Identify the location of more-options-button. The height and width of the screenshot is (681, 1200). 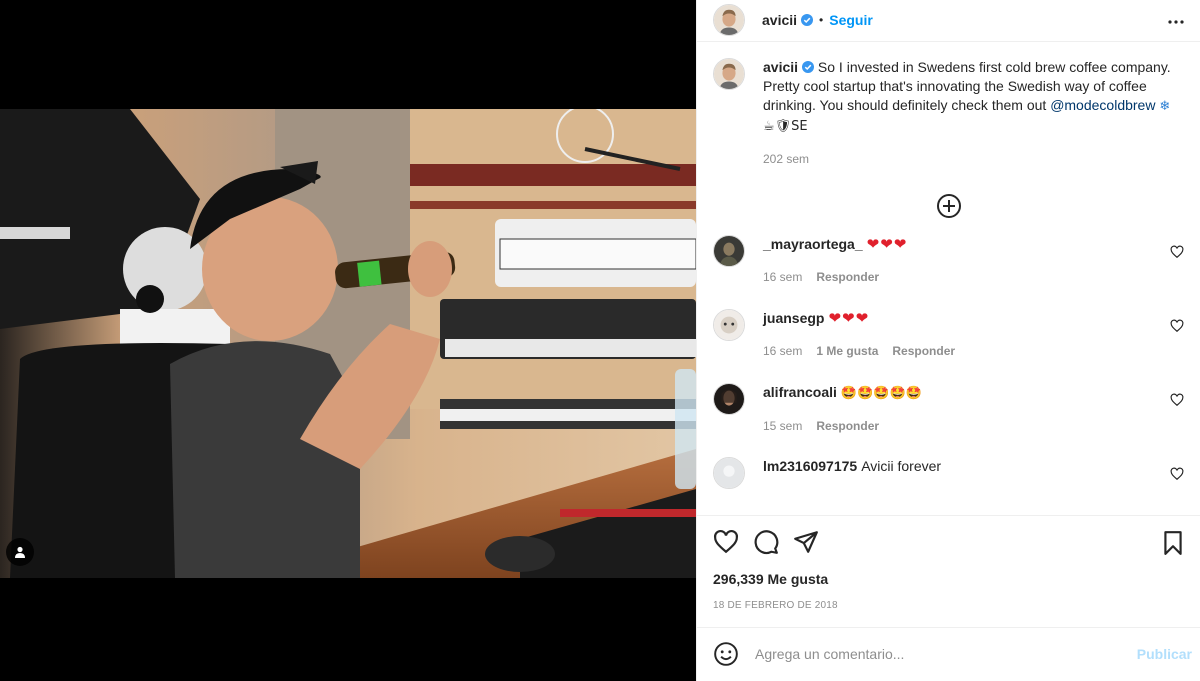
(1176, 22).